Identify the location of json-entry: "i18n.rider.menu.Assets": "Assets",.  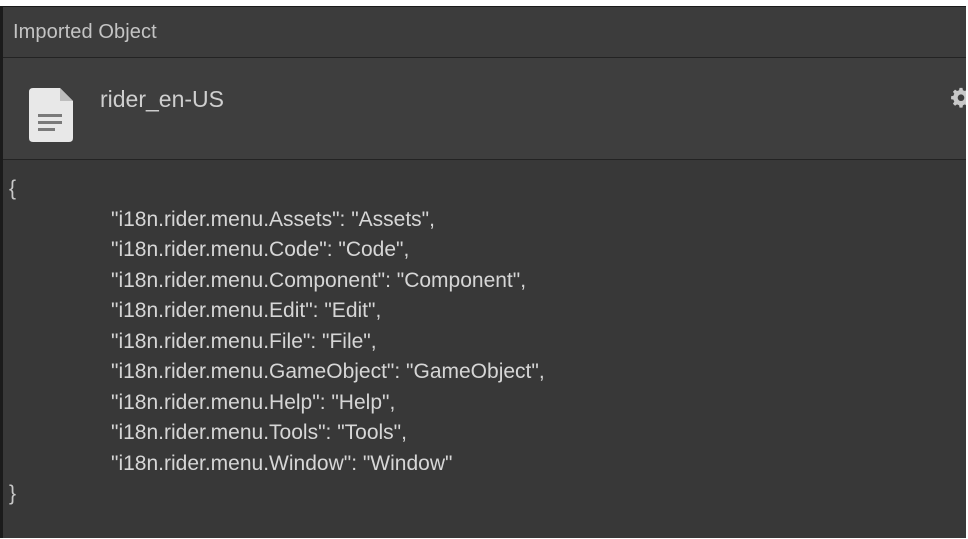
(273, 219).